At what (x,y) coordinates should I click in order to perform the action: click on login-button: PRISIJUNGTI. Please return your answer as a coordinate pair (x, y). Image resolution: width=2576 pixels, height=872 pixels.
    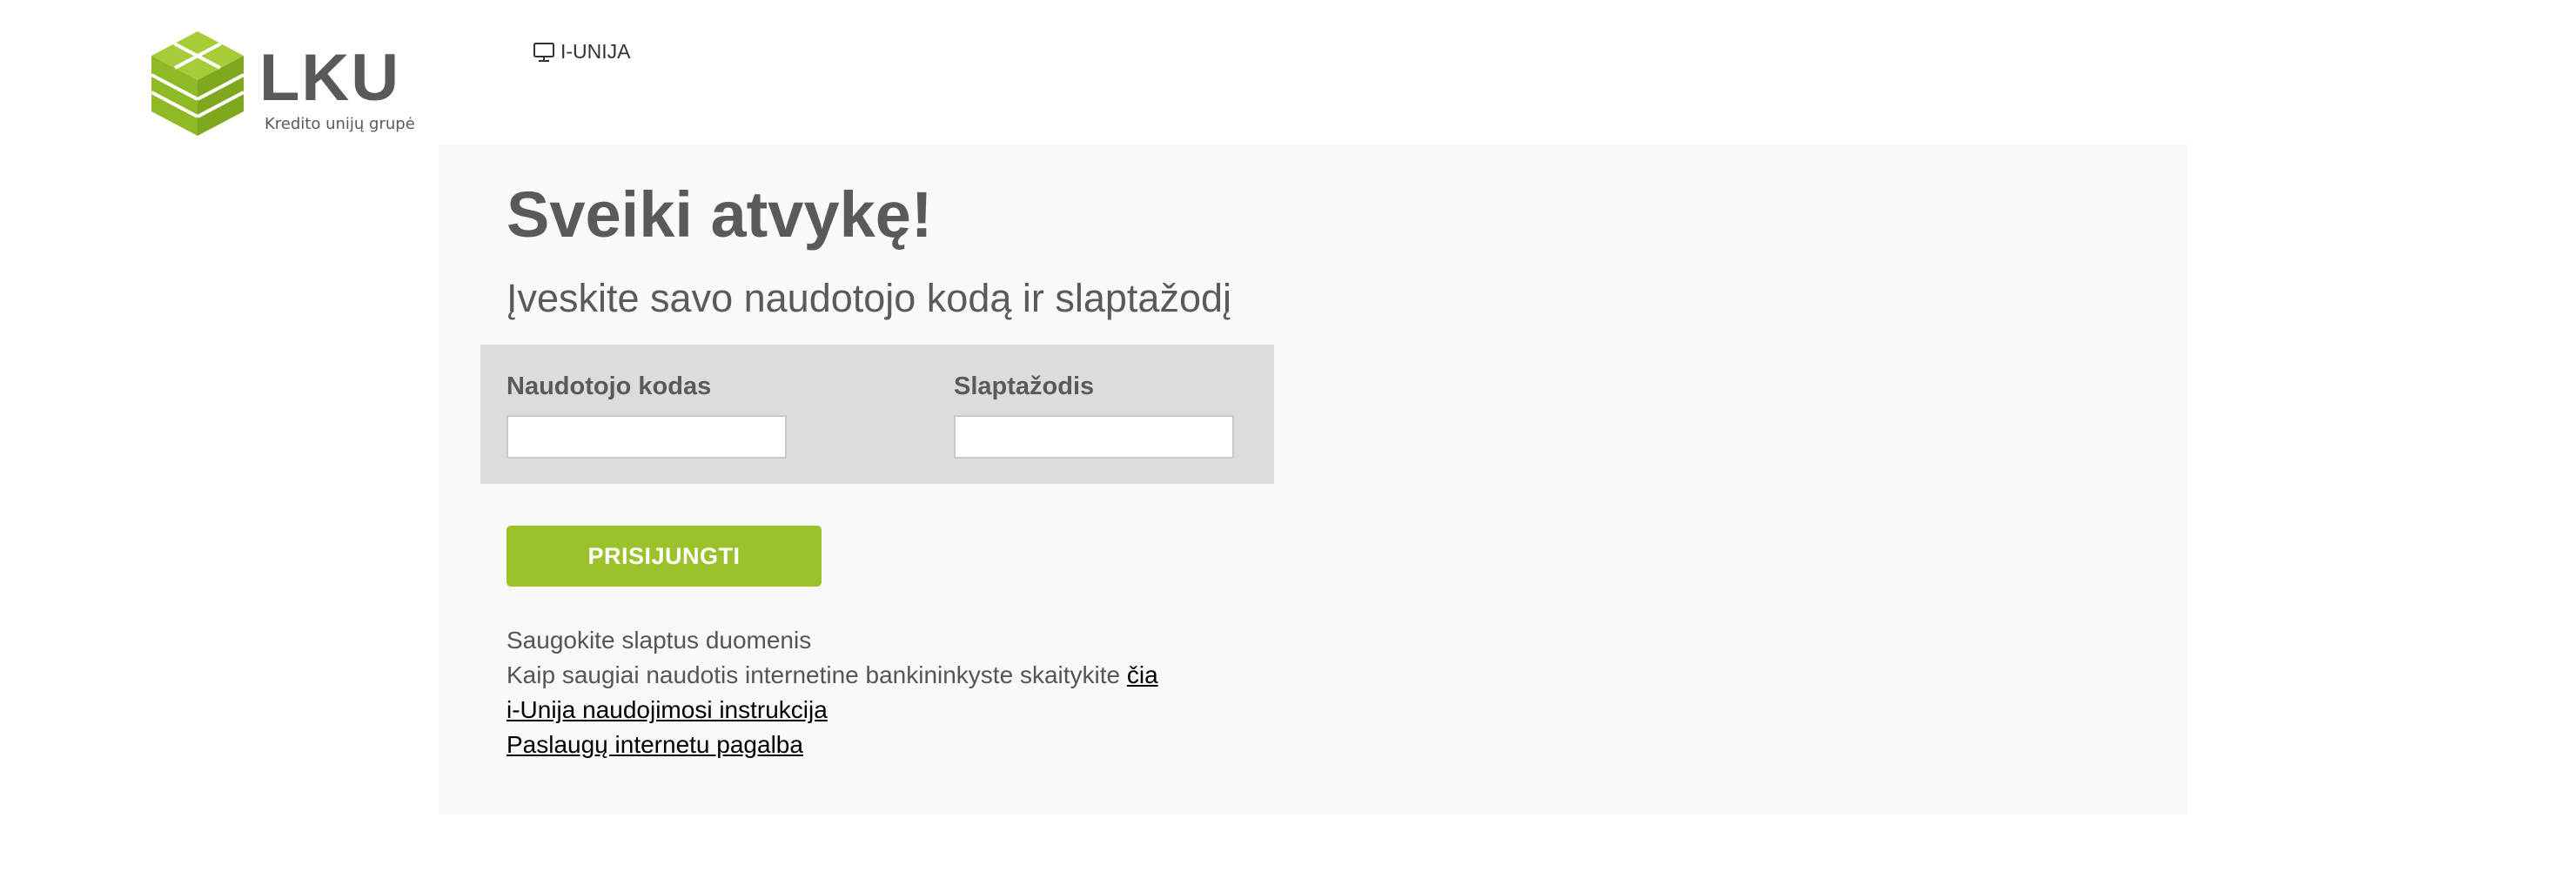
    Looking at the image, I should click on (664, 556).